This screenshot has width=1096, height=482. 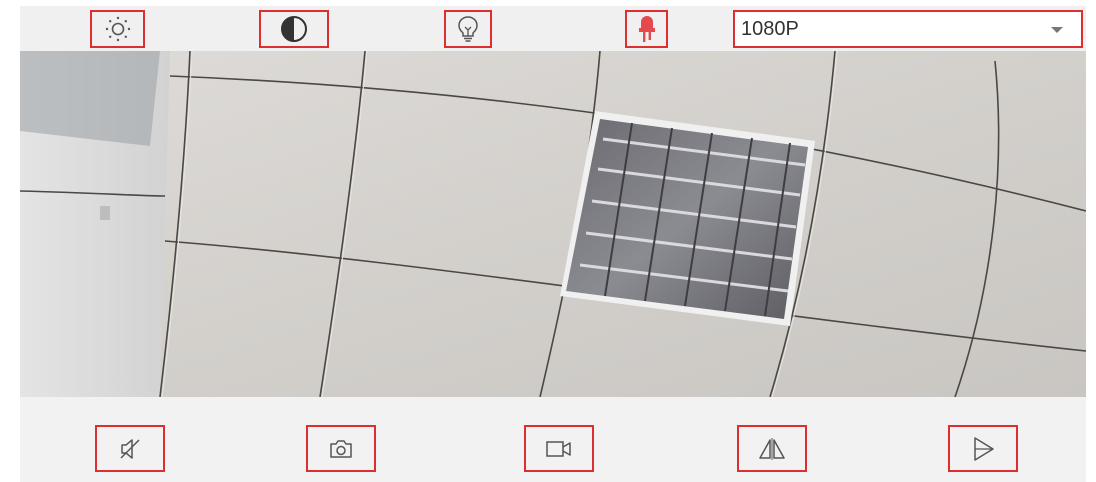 What do you see at coordinates (553, 28) in the screenshot?
I see `top-toolbar: 1080P` at bounding box center [553, 28].